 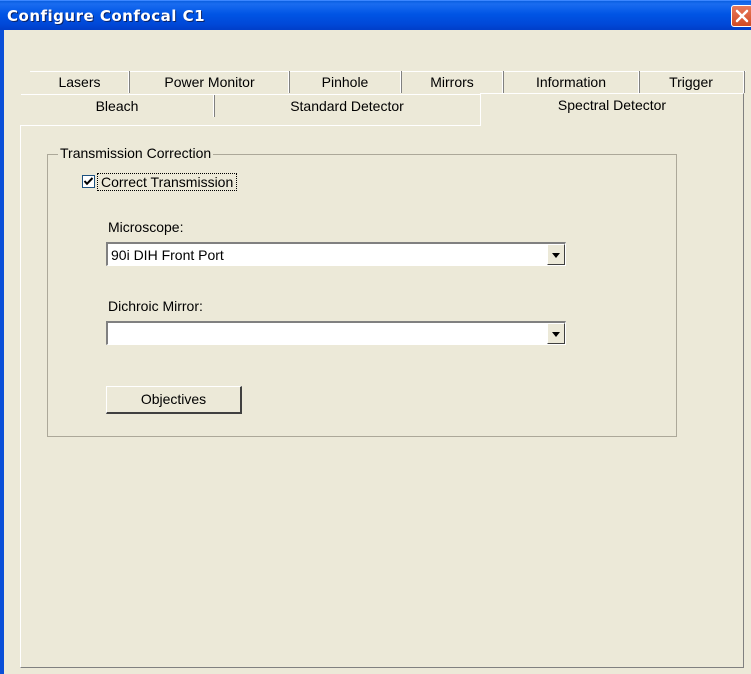 I want to click on tab-page-top-edge, so click(x=250, y=125).